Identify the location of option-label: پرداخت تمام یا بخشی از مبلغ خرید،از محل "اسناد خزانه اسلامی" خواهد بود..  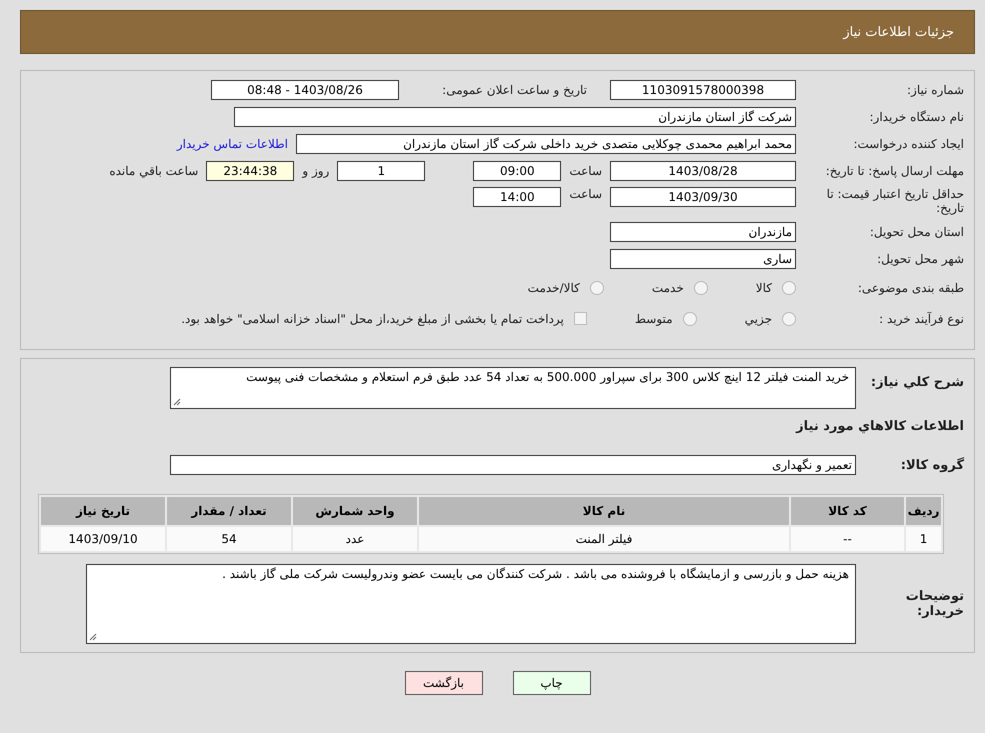
(372, 319).